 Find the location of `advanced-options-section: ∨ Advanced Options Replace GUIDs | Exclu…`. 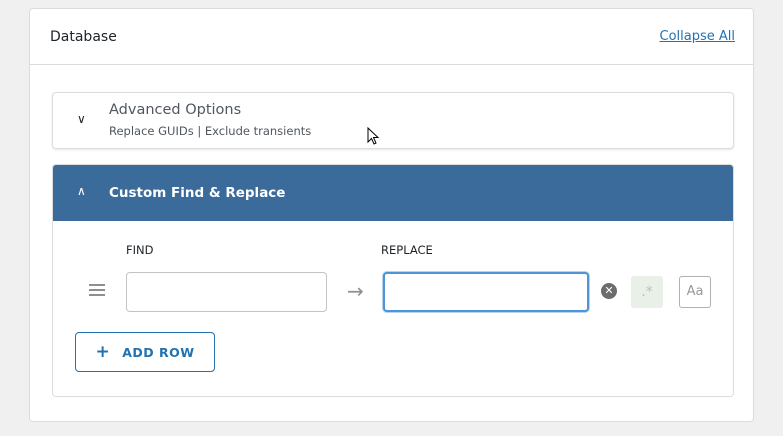

advanced-options-section: ∨ Advanced Options Replace GUIDs | Exclu… is located at coordinates (393, 120).